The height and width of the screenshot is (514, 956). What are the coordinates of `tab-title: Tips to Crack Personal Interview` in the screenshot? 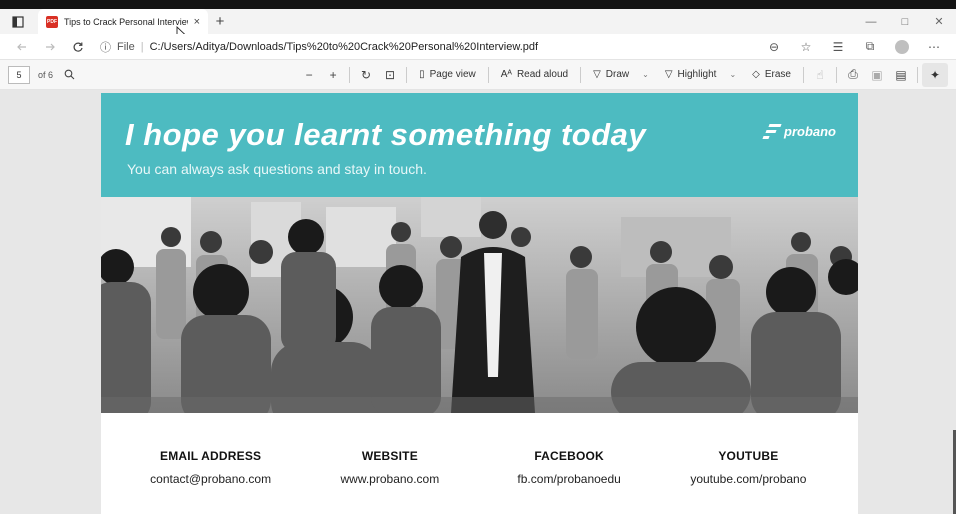 It's located at (126, 21).